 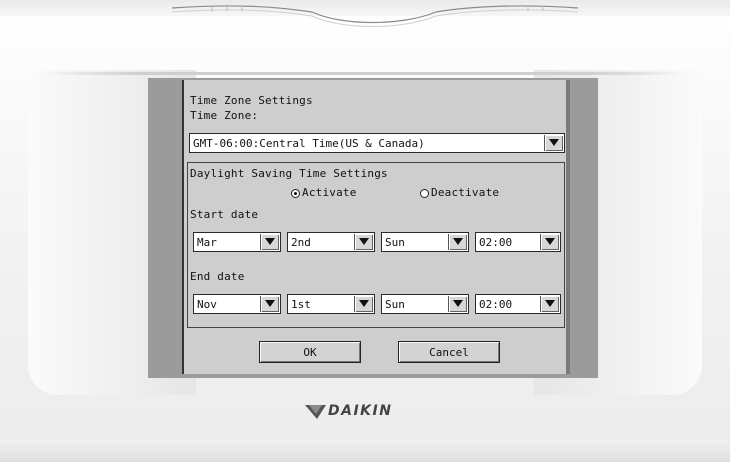 I want to click on brand-name: DAIKIN, so click(x=360, y=411).